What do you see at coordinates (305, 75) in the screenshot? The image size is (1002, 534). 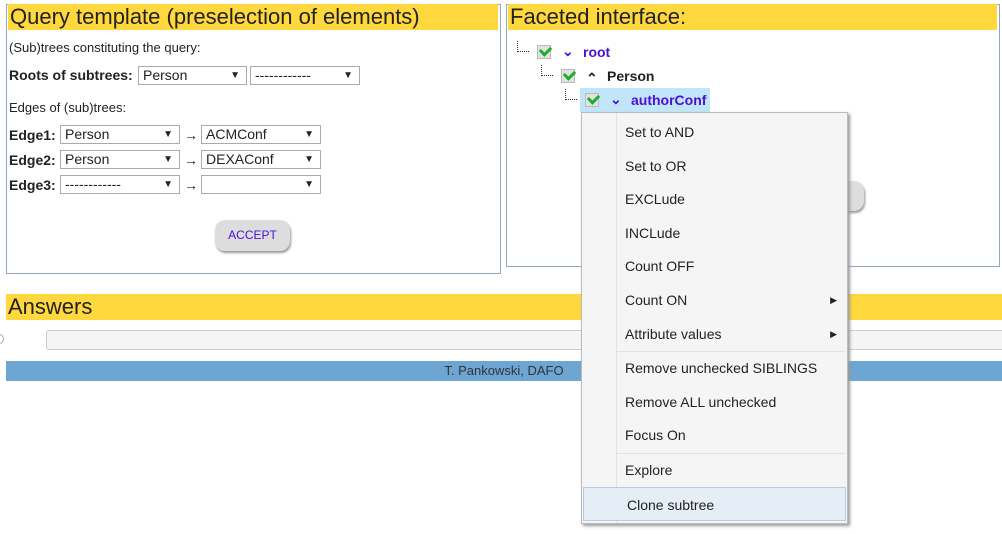 I see `root-select-2: ------------ ▼` at bounding box center [305, 75].